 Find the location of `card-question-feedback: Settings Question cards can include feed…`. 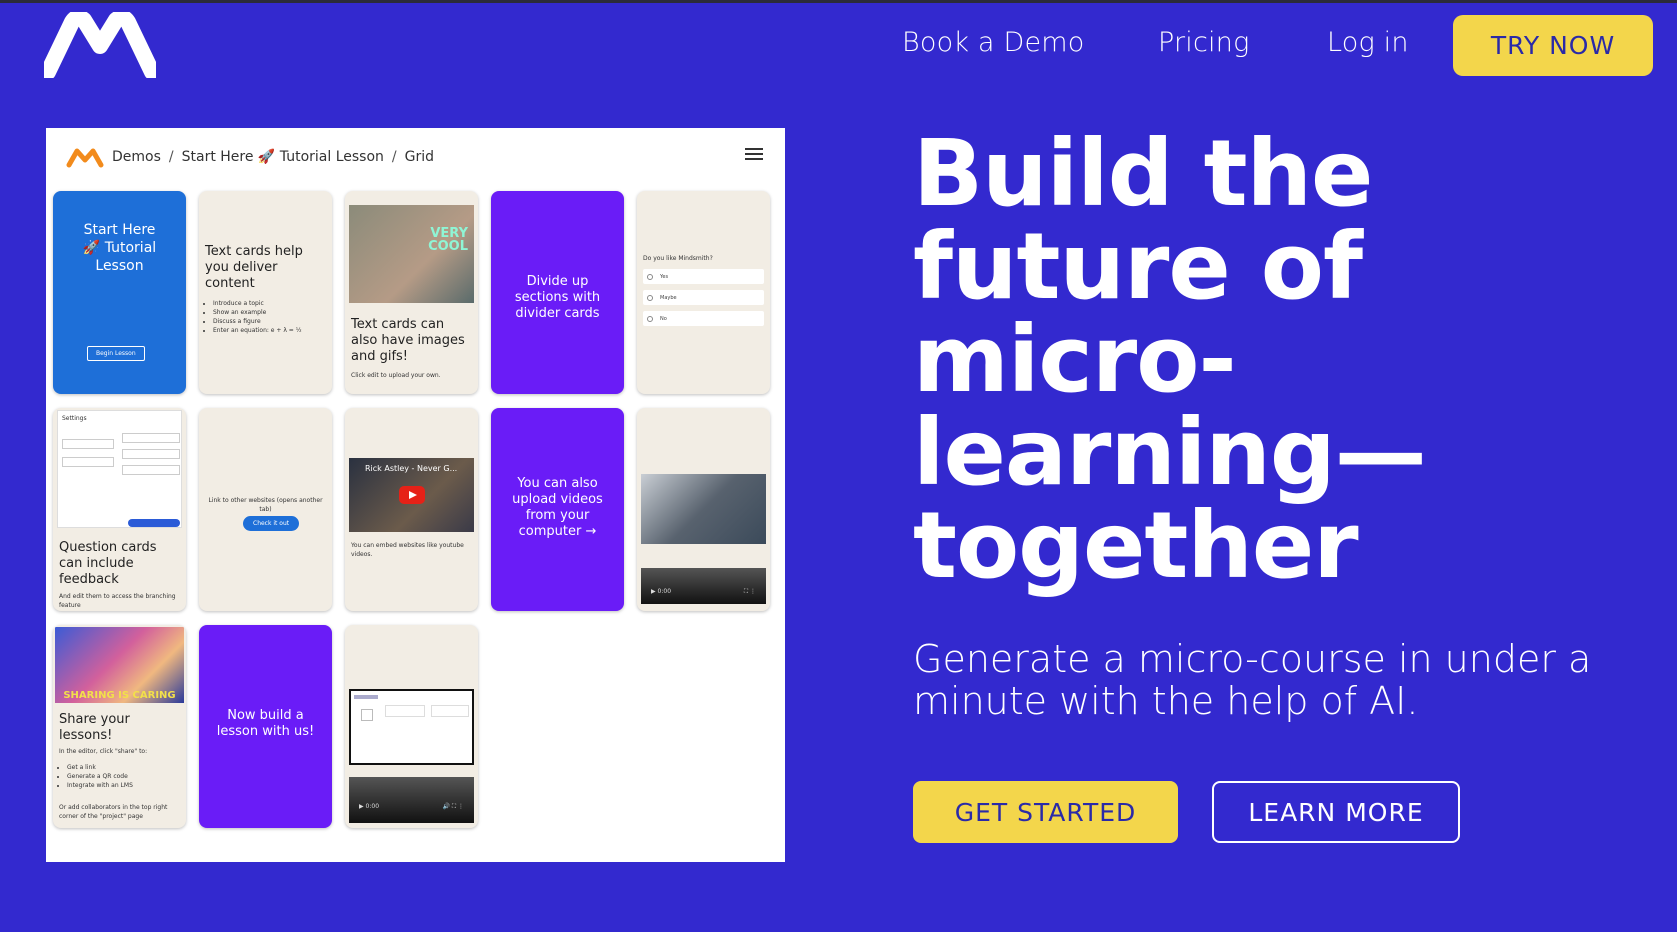

card-question-feedback: Settings Question cards can include feed… is located at coordinates (119, 509).